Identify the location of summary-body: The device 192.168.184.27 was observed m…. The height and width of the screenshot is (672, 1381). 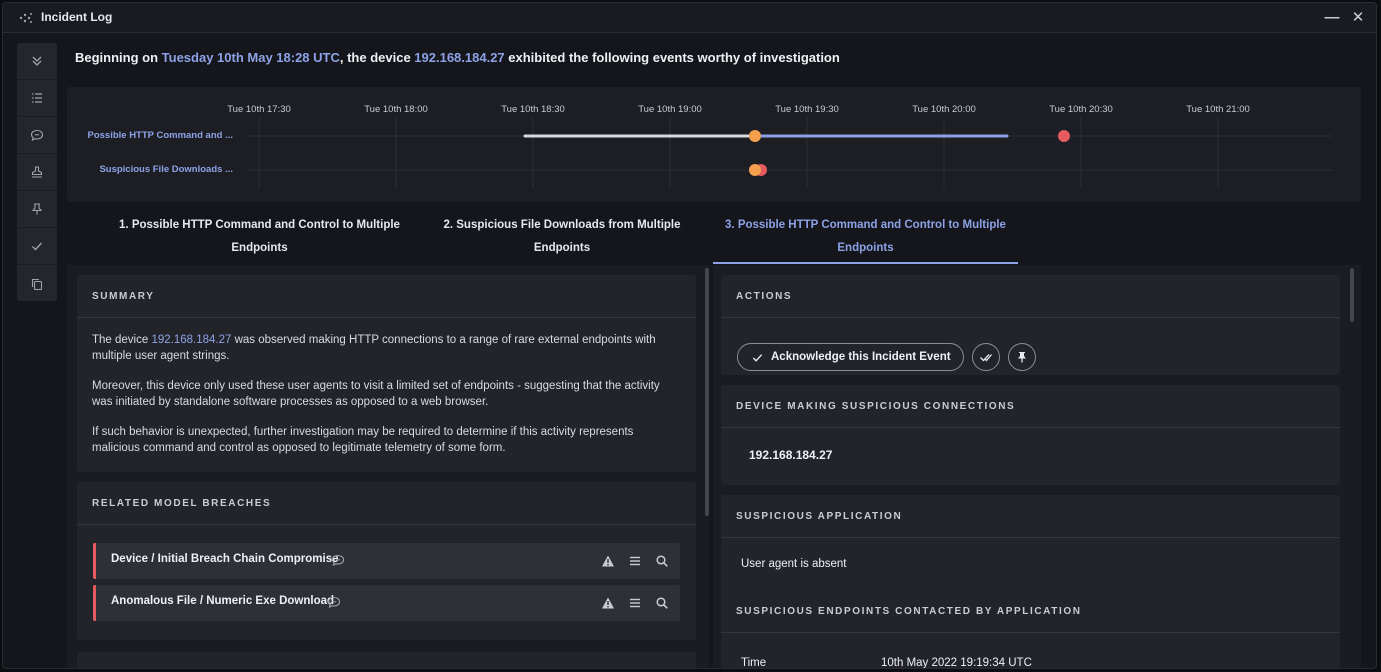
(386, 387).